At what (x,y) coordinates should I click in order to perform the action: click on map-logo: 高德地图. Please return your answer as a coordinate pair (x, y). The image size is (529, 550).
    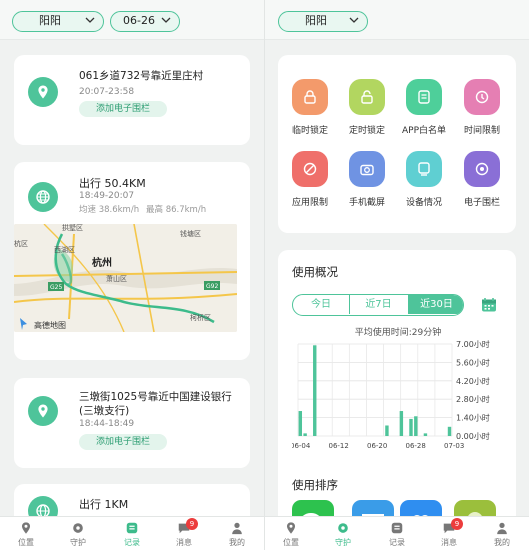
    Looking at the image, I should click on (50, 325).